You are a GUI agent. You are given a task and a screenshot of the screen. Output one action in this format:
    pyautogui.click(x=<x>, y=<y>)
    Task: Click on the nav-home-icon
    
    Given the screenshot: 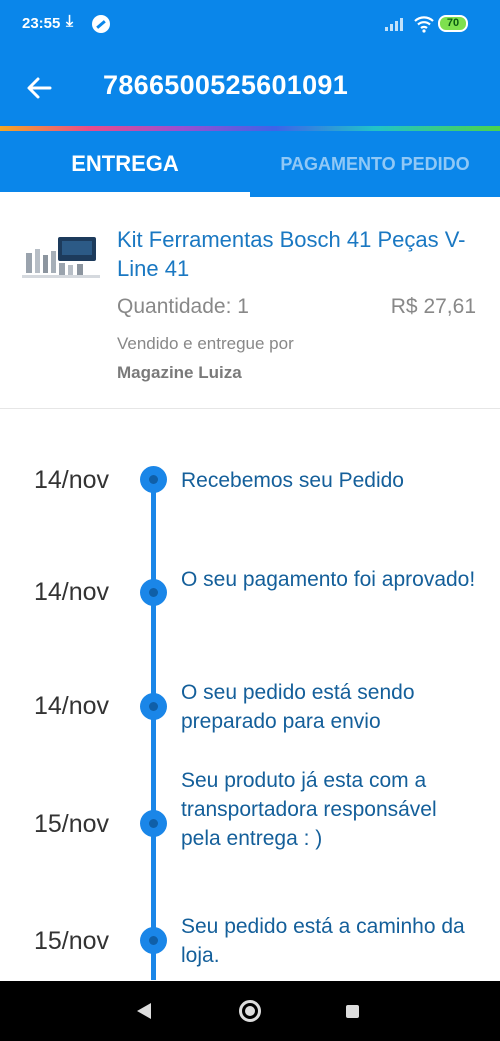 What is the action you would take?
    pyautogui.click(x=250, y=1011)
    